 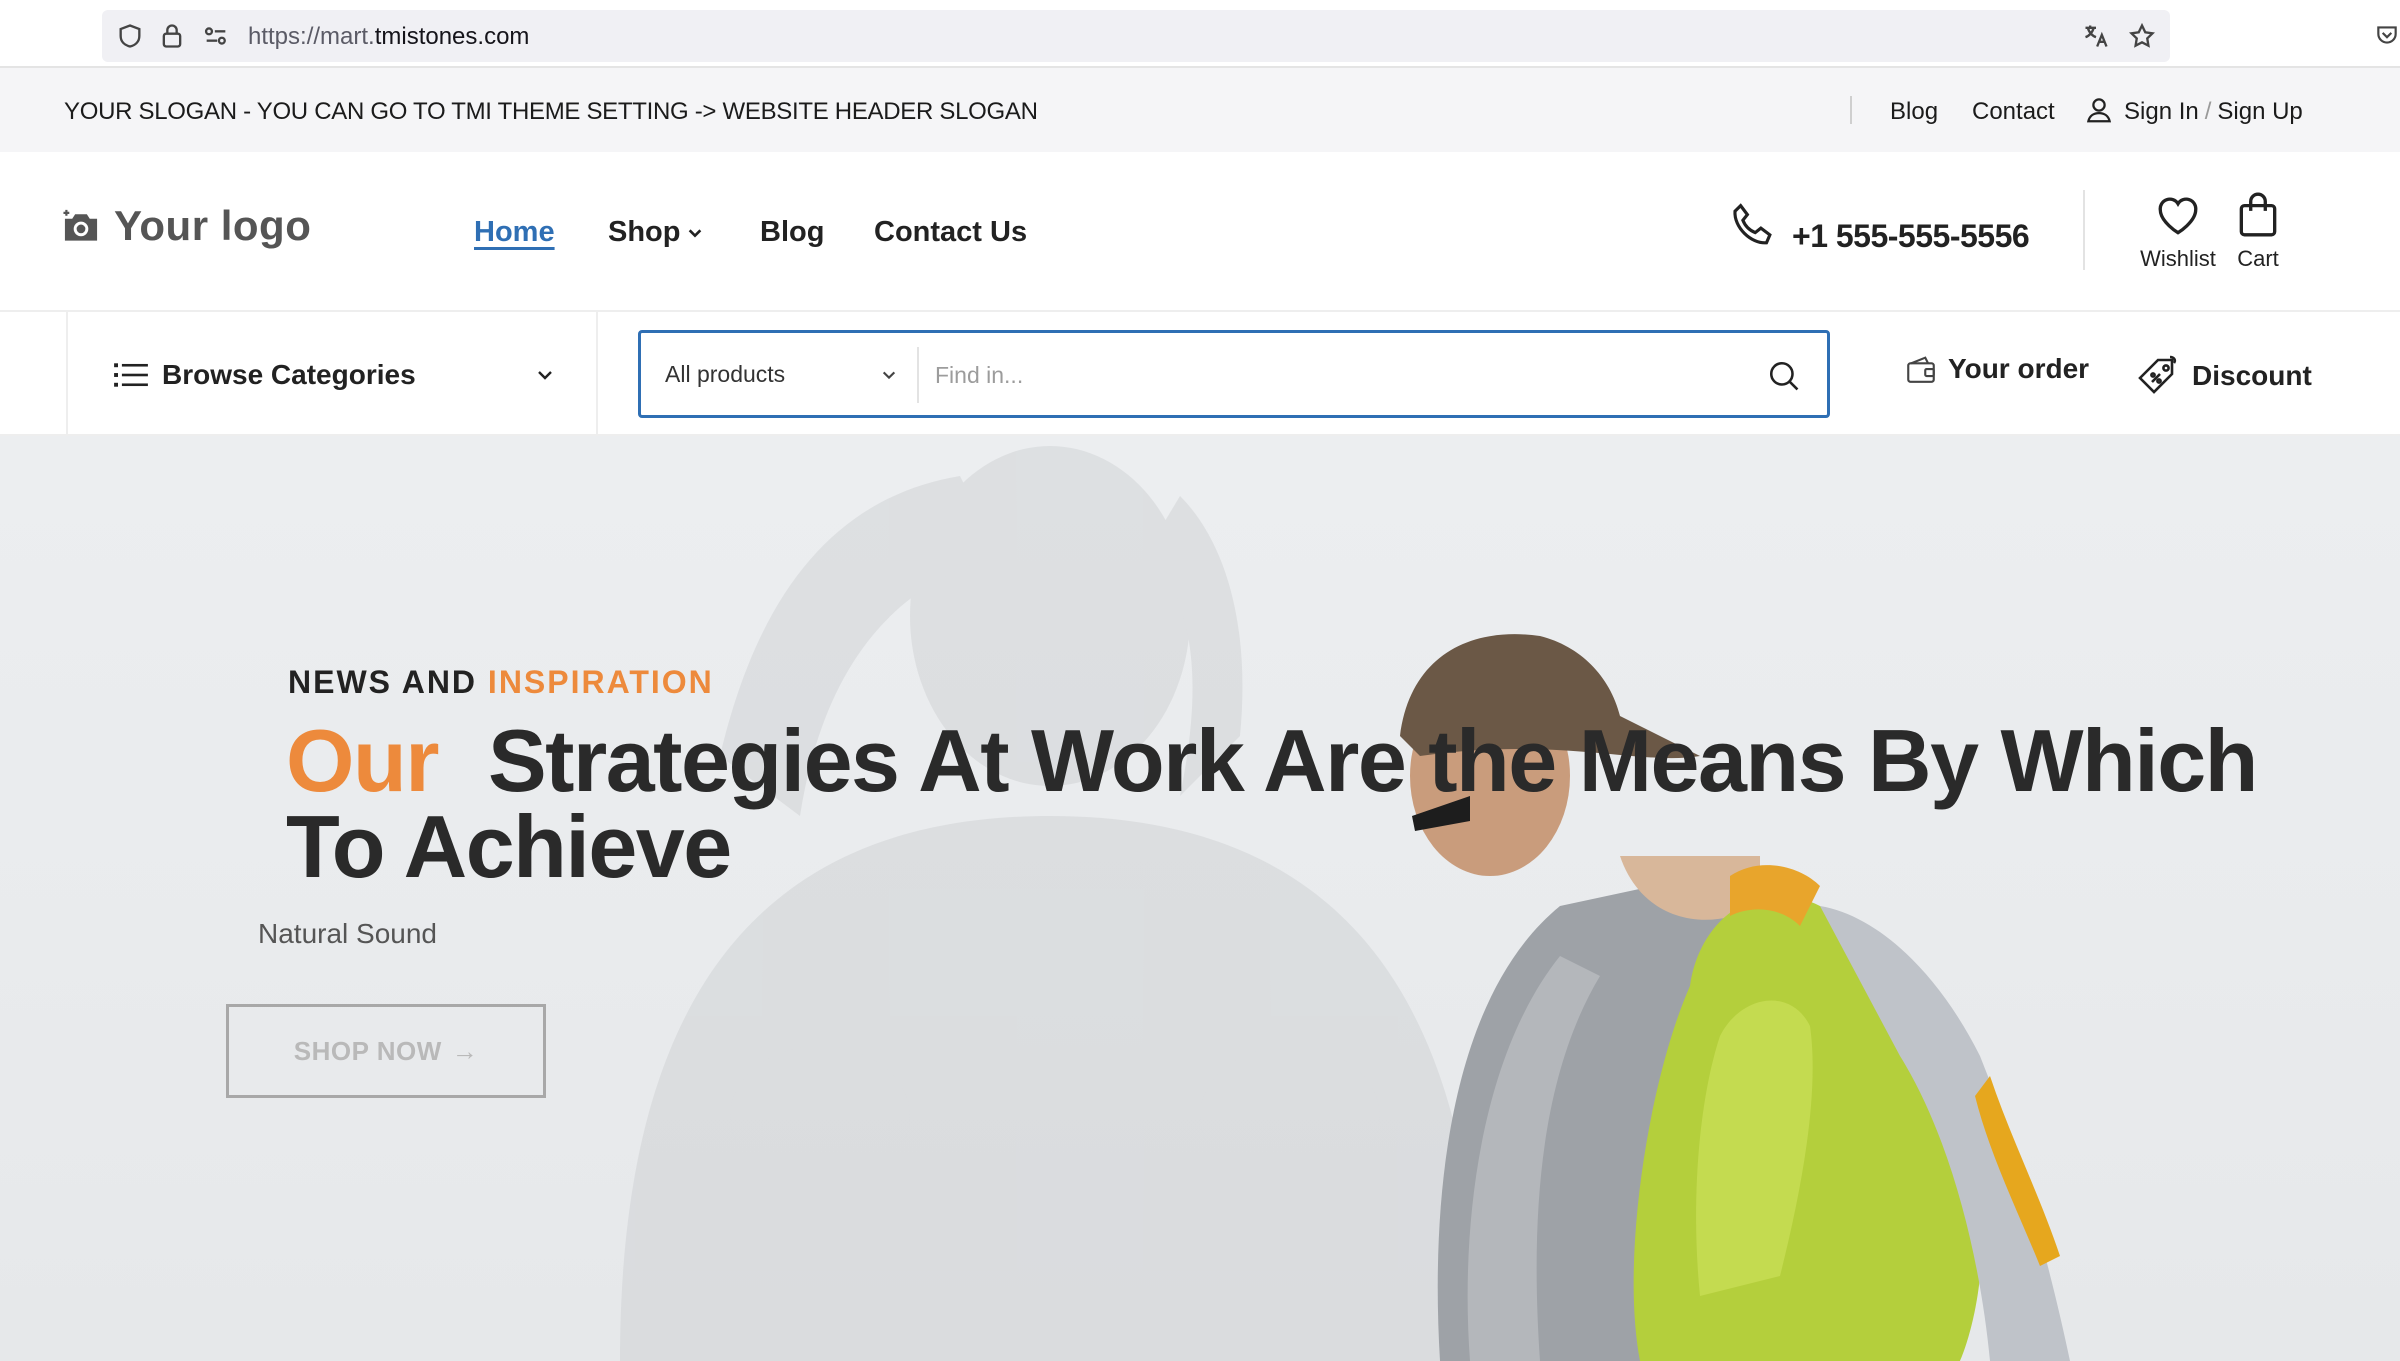 I want to click on hero-title-accent: Our, so click(x=362, y=760).